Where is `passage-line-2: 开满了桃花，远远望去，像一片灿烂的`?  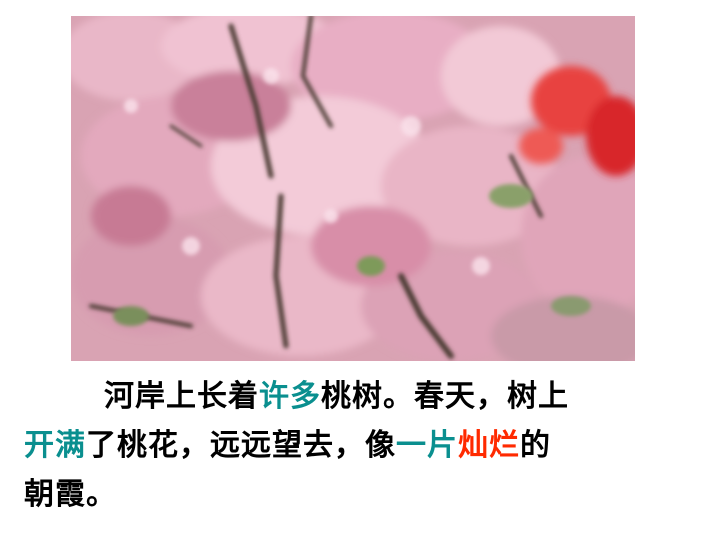
passage-line-2: 开满了桃花，远远望去，像一片灿烂的 is located at coordinates (360, 445).